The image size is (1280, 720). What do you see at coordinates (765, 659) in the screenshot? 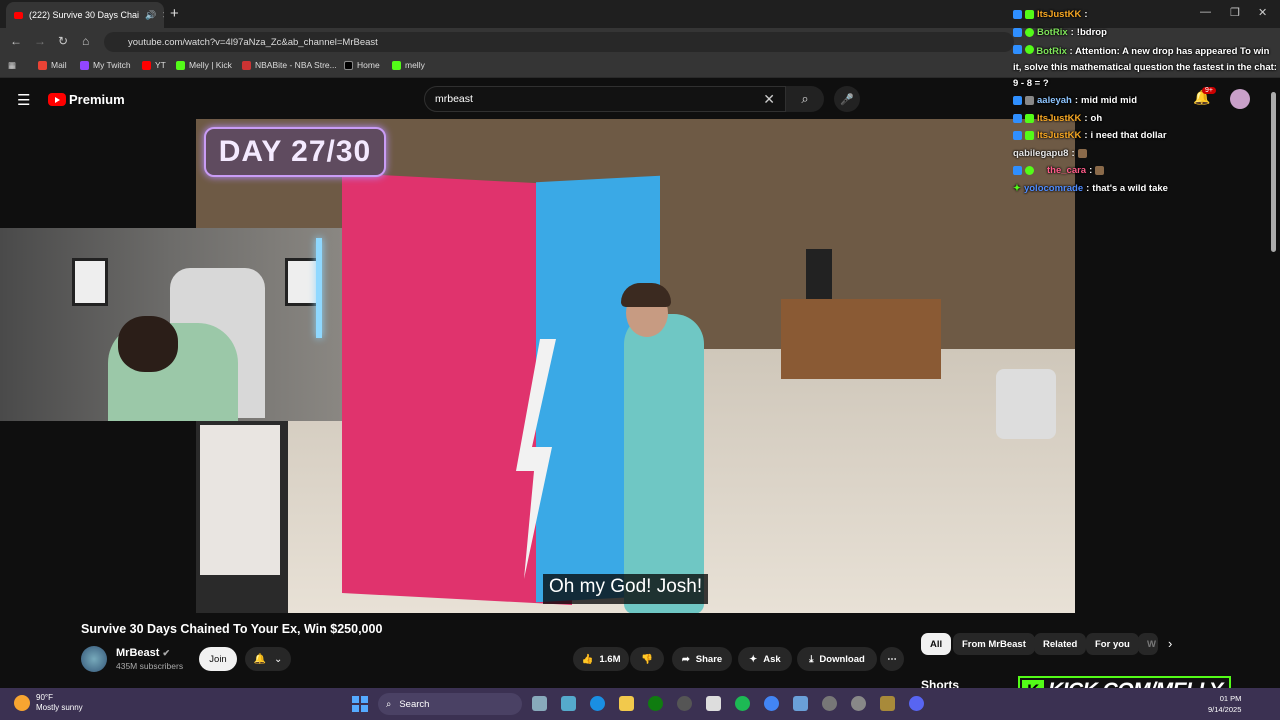
I see `ask-button: ✦ Ask` at bounding box center [765, 659].